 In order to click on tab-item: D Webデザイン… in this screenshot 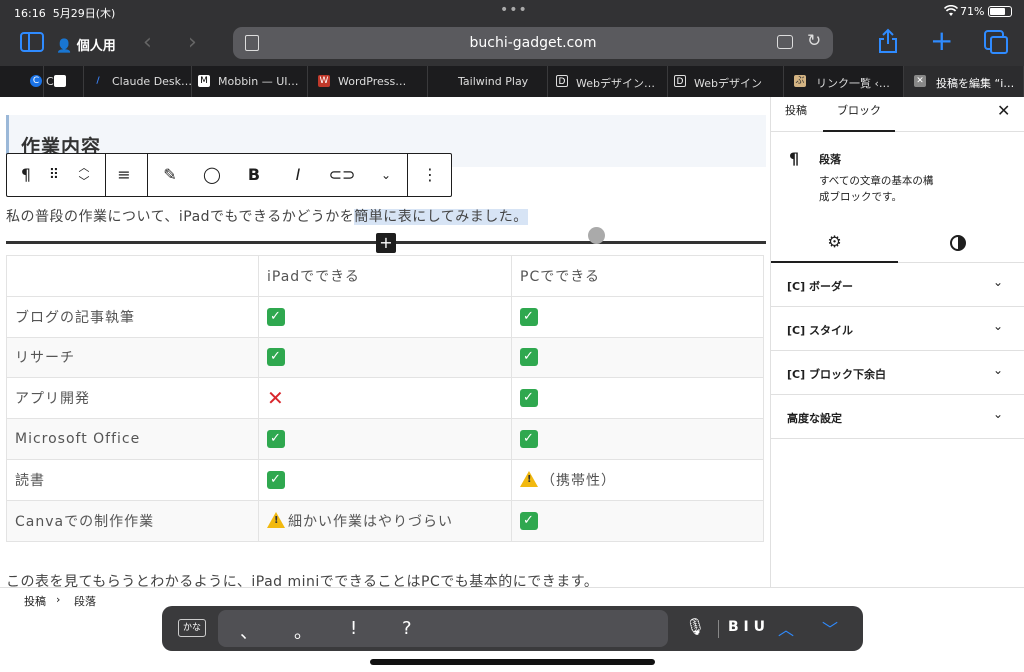, I will do `click(608, 81)`.